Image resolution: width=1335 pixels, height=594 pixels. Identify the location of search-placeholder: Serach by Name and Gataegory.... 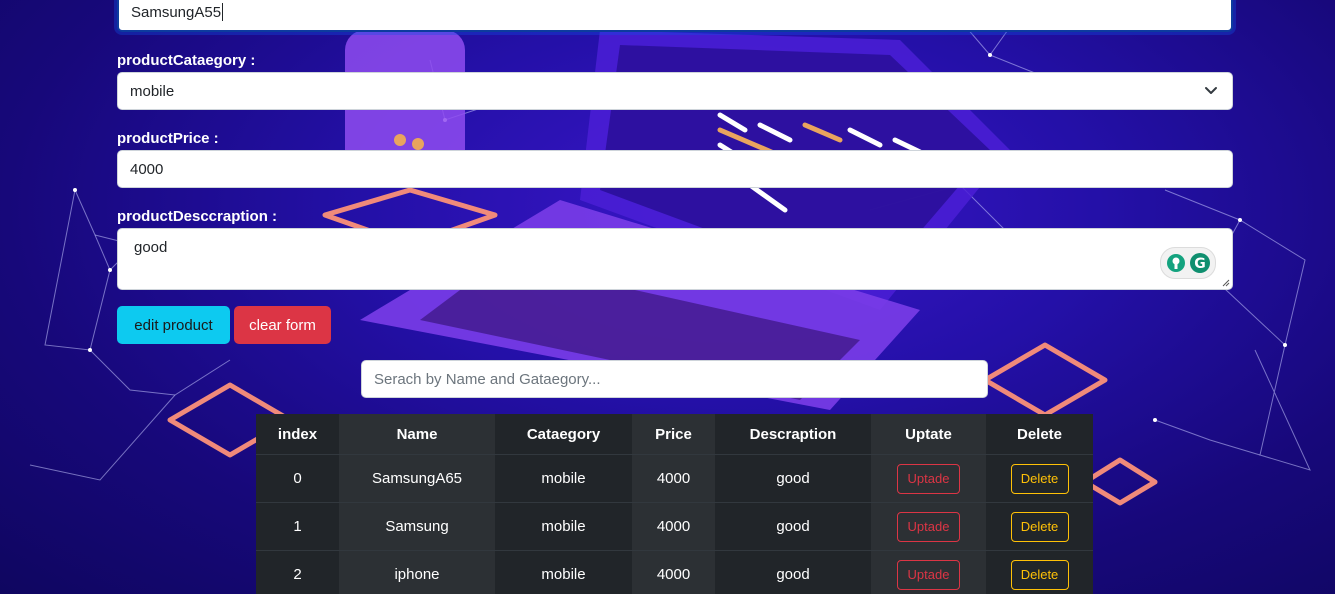
(487, 379).